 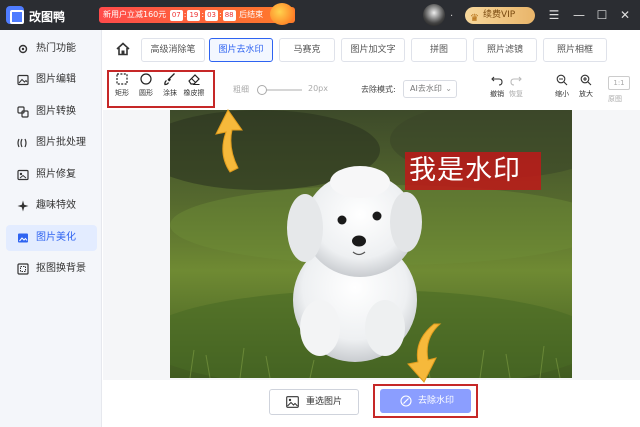 What do you see at coordinates (23, 80) in the screenshot?
I see `image-edit-icon` at bounding box center [23, 80].